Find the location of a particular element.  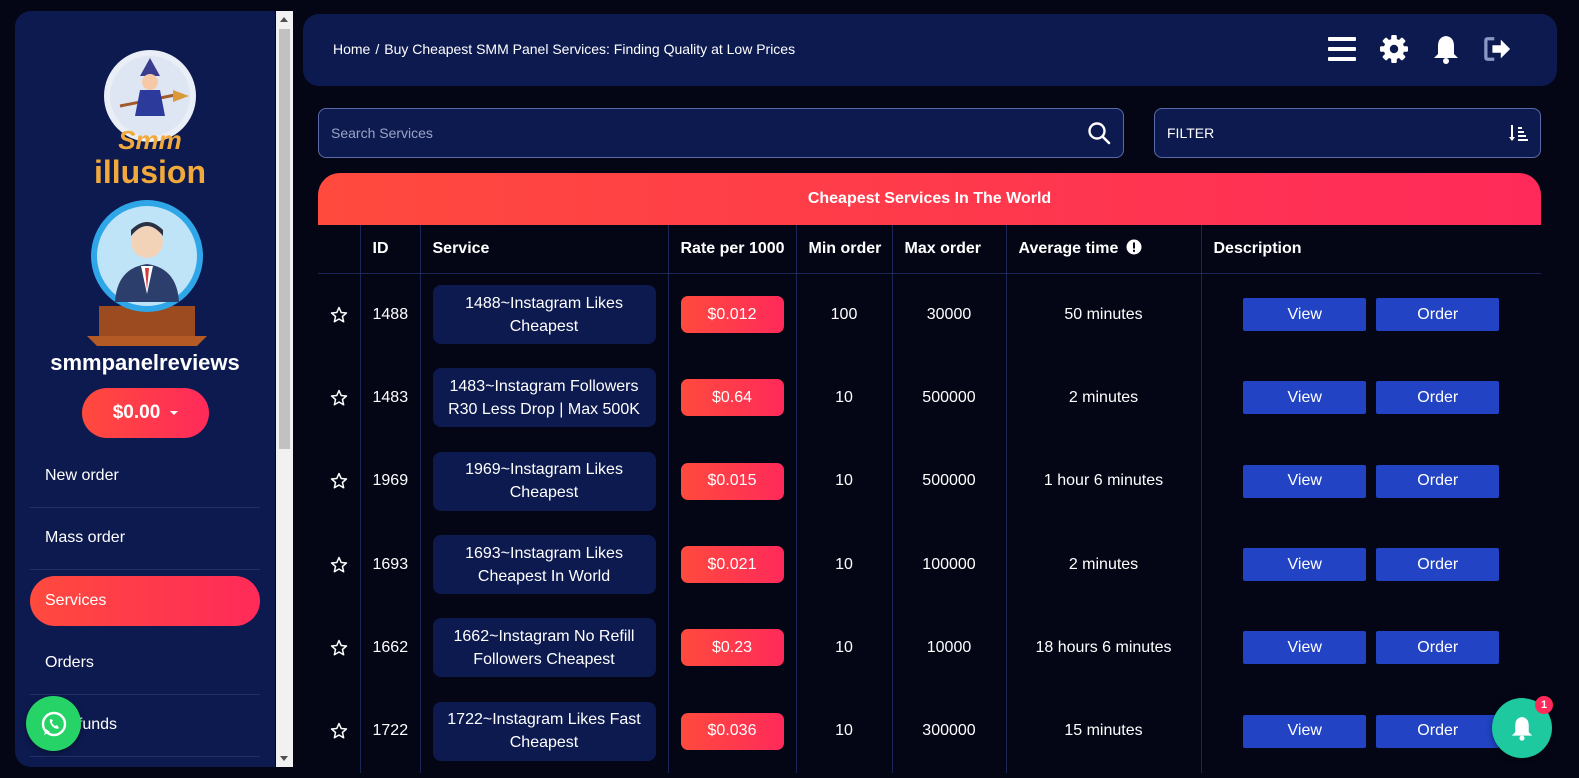

col-max-order: Max order is located at coordinates (949, 249).